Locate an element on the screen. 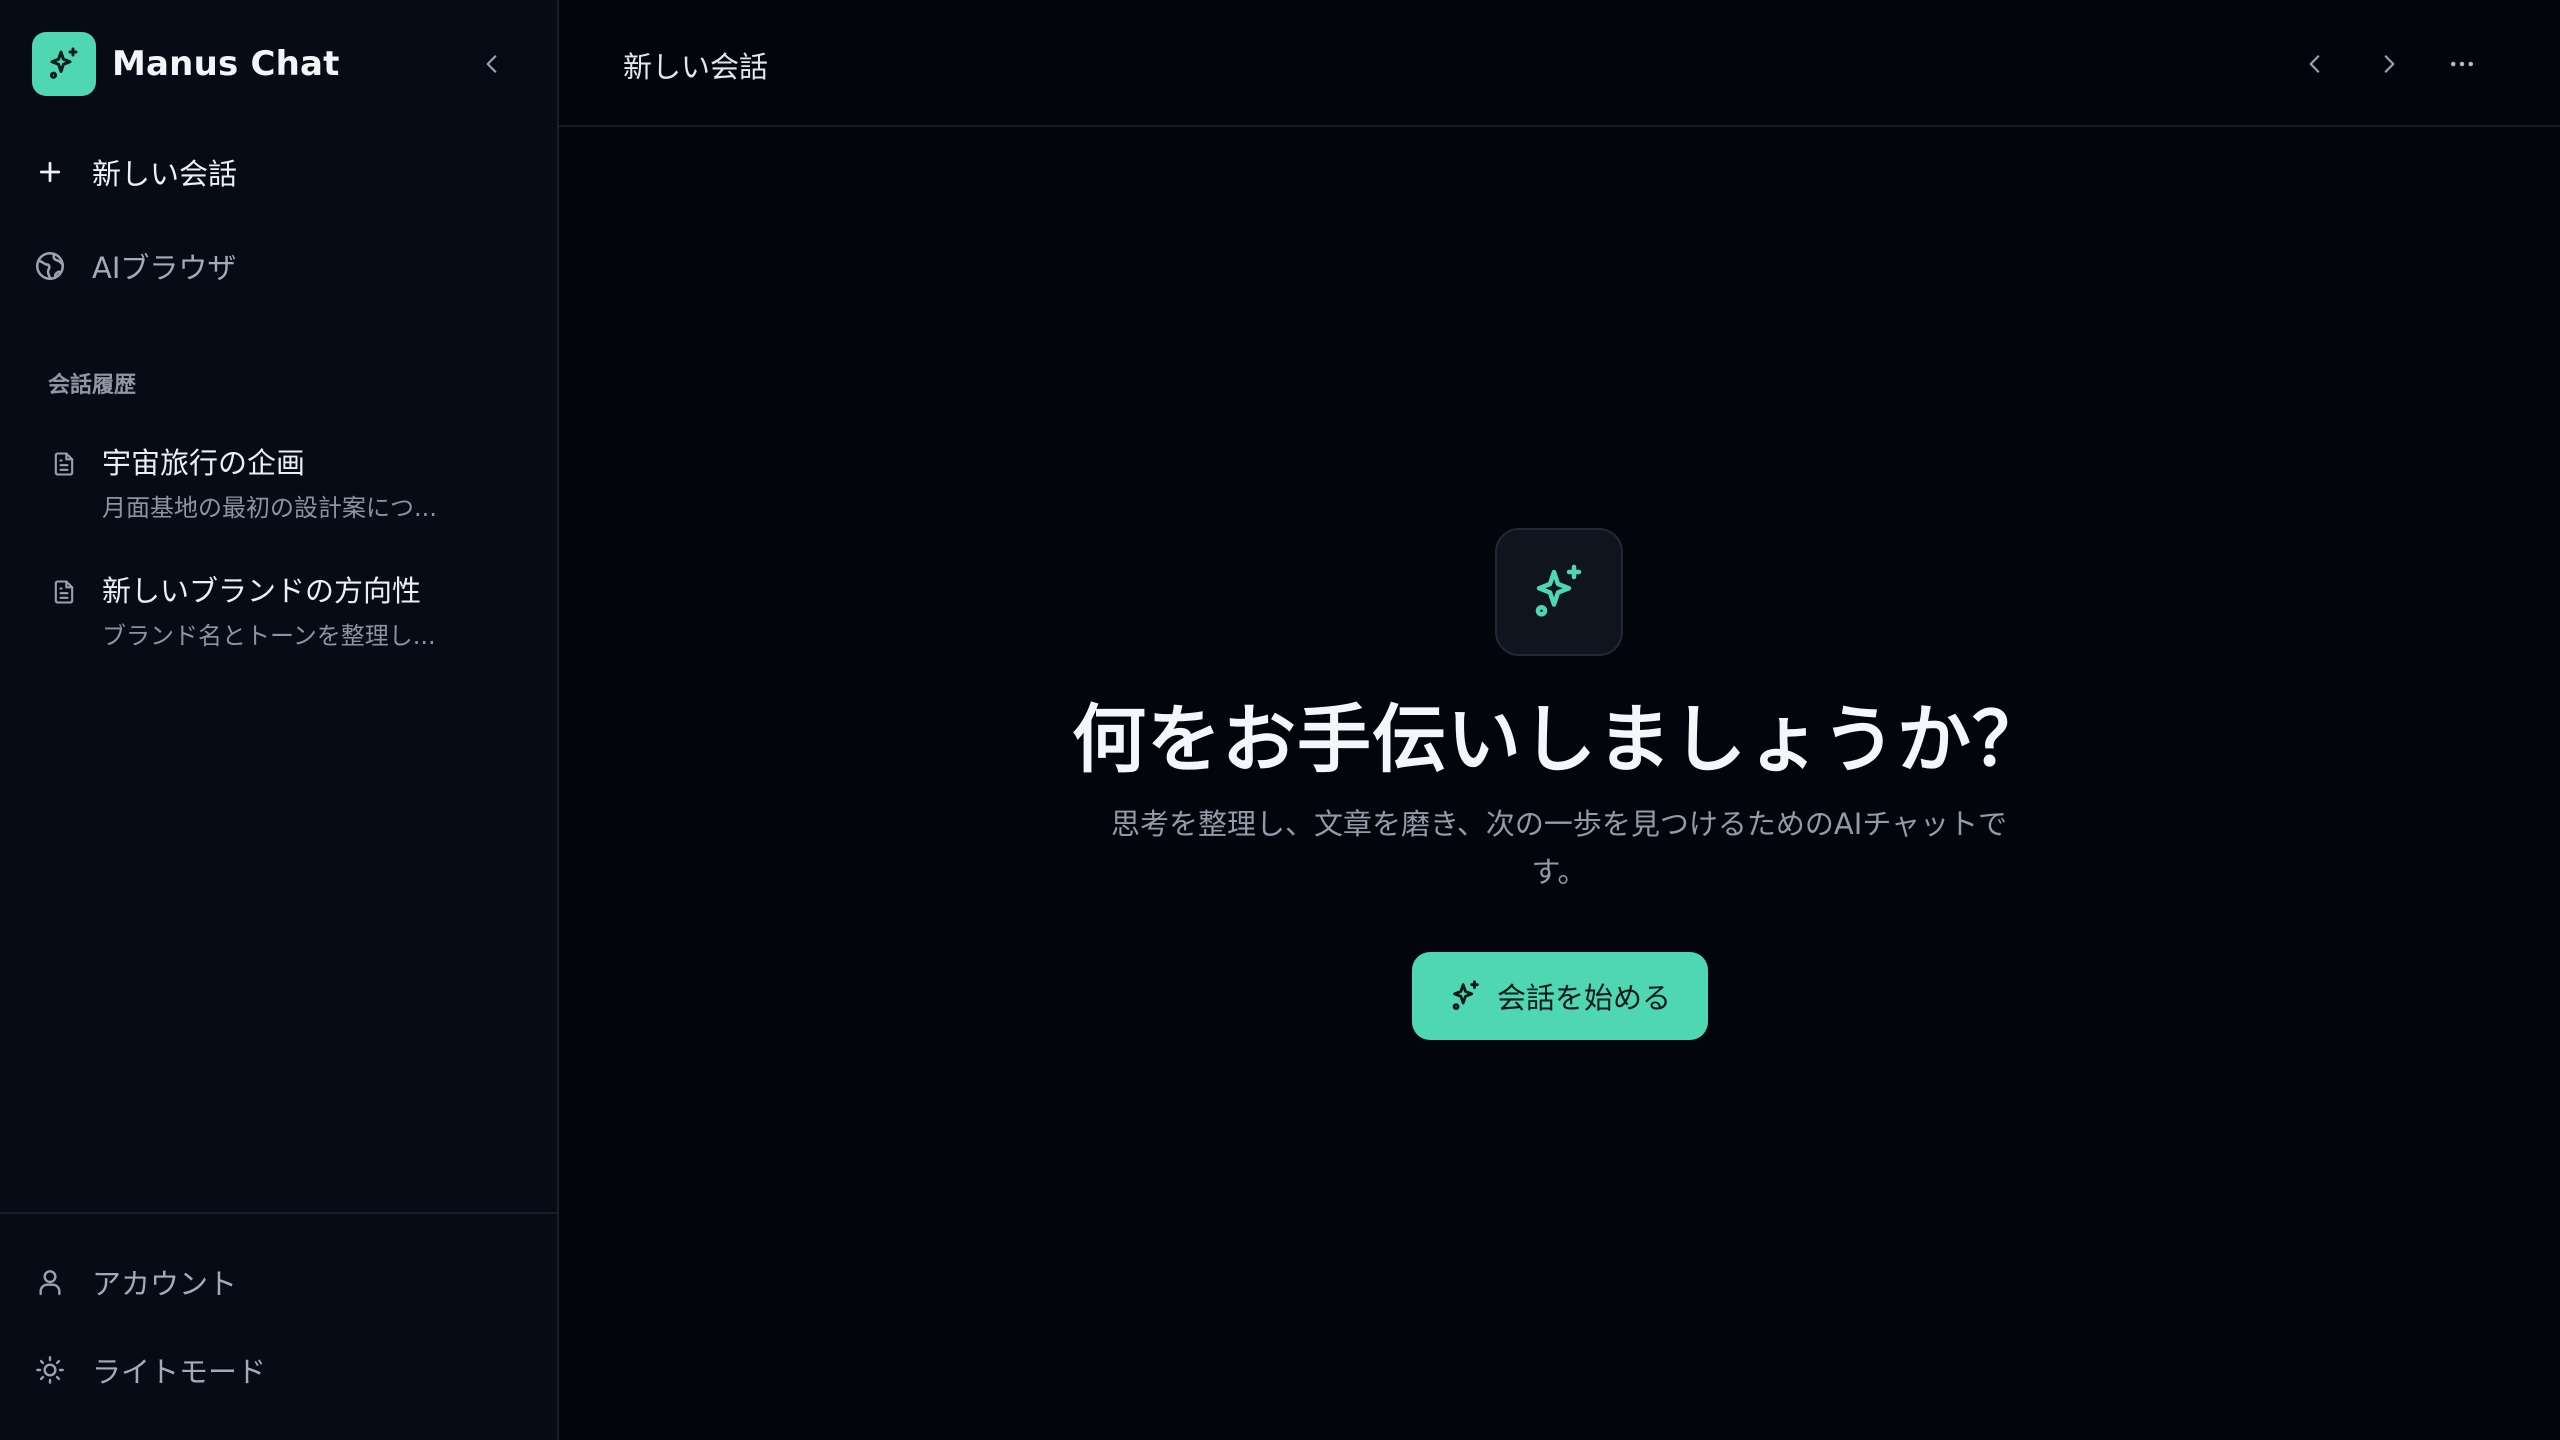 This screenshot has height=1440, width=2560. forward-button is located at coordinates (2389, 64).